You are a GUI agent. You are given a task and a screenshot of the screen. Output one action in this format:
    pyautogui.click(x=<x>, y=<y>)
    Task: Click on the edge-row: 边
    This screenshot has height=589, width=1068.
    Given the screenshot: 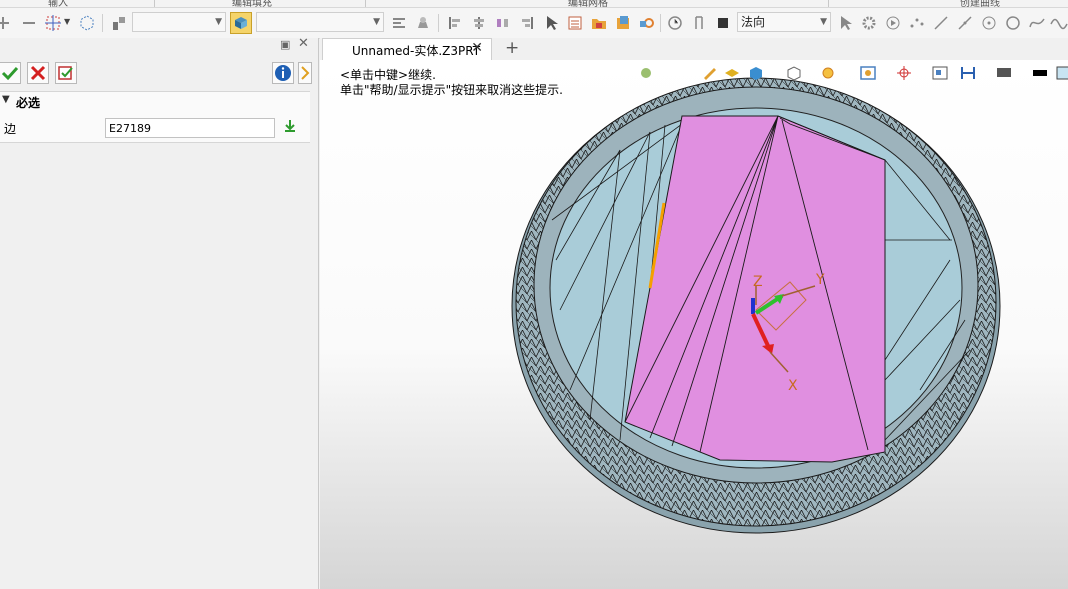 What is the action you would take?
    pyautogui.click(x=155, y=127)
    